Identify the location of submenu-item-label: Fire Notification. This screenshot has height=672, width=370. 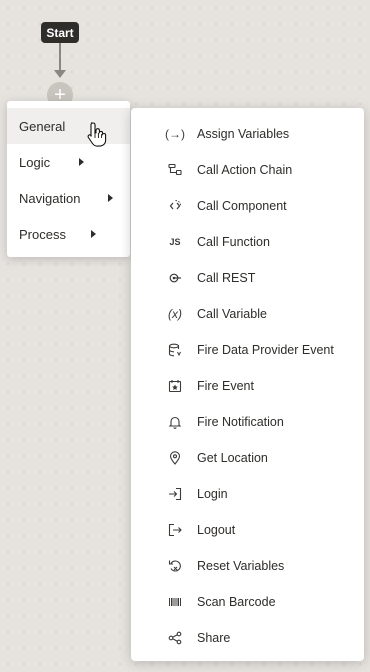
(240, 422).